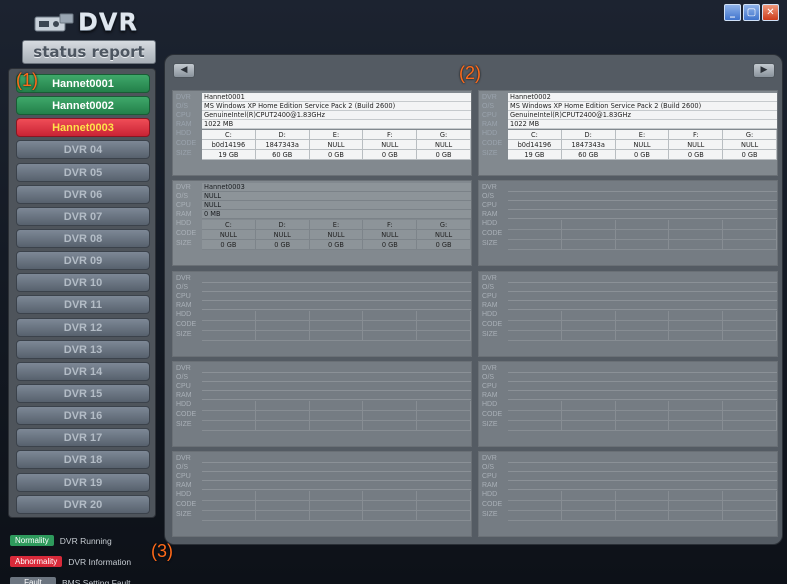 The height and width of the screenshot is (584, 787). I want to click on sidebar-item-dvr-03: Hannet0003, so click(83, 128).